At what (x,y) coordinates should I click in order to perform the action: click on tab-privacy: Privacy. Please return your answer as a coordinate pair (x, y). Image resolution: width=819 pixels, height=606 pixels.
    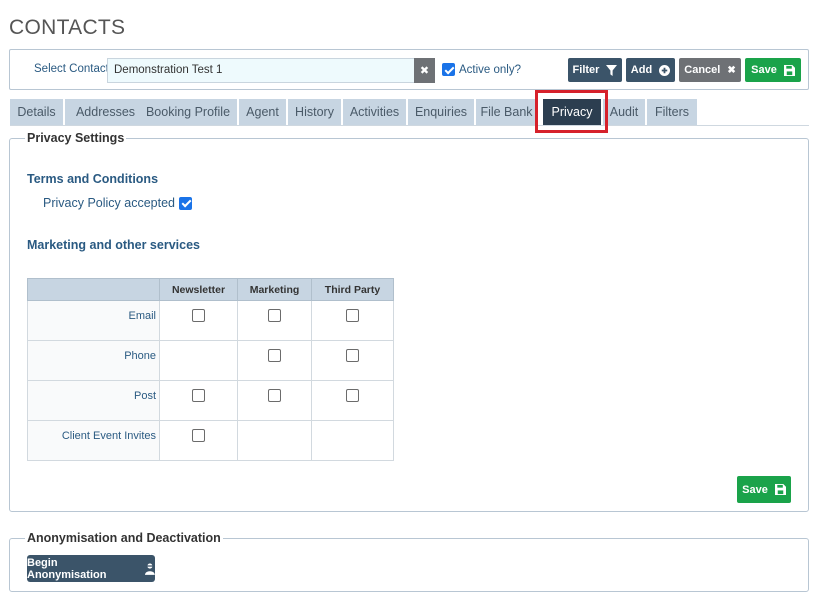
    Looking at the image, I should click on (572, 112).